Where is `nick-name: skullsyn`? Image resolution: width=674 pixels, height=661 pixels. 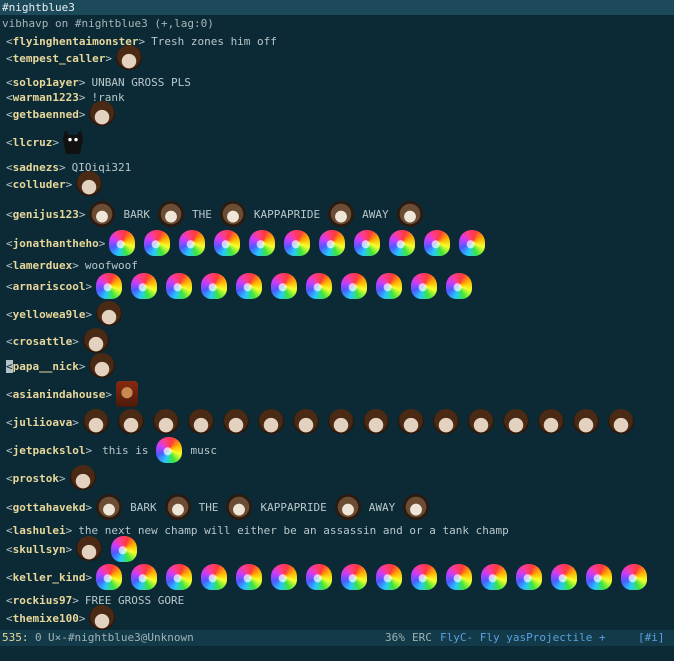 nick-name: skullsyn is located at coordinates (39, 549).